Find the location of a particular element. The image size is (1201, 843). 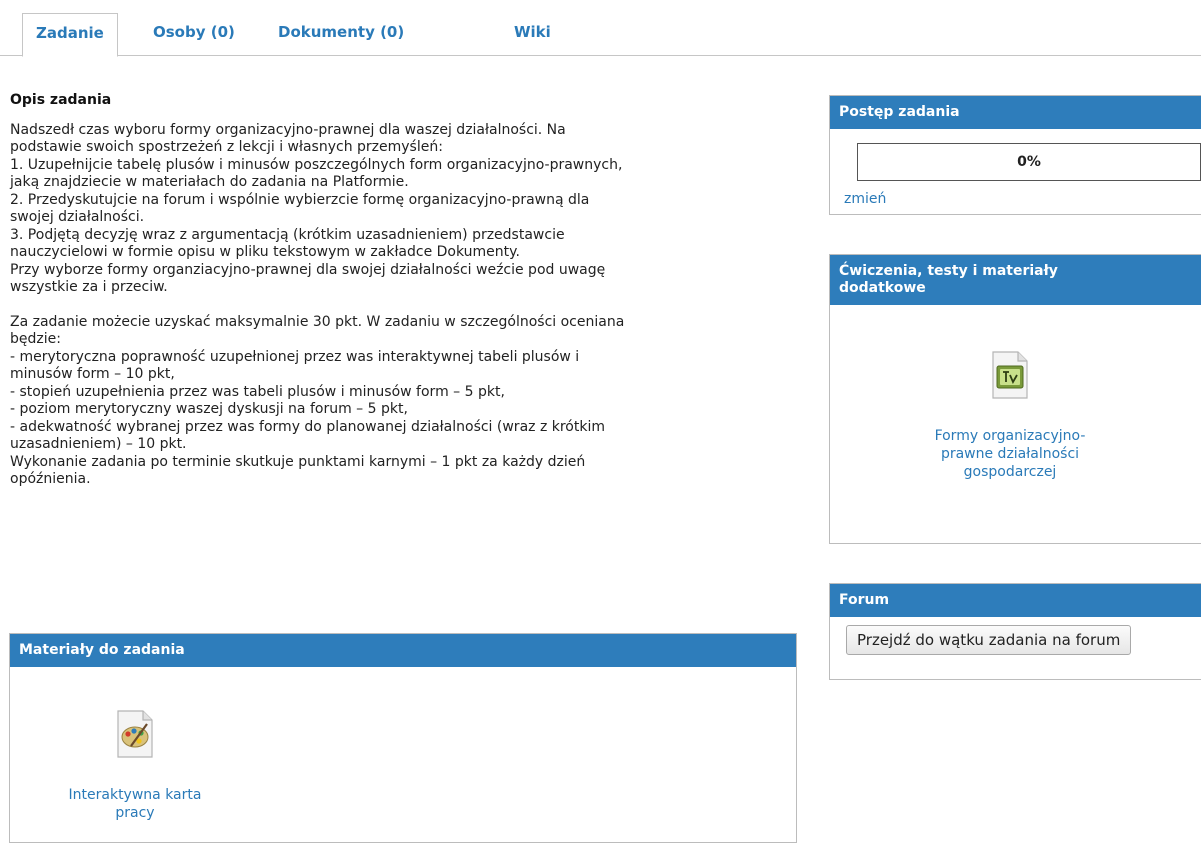

palette-file-icon is located at coordinates (135, 734).